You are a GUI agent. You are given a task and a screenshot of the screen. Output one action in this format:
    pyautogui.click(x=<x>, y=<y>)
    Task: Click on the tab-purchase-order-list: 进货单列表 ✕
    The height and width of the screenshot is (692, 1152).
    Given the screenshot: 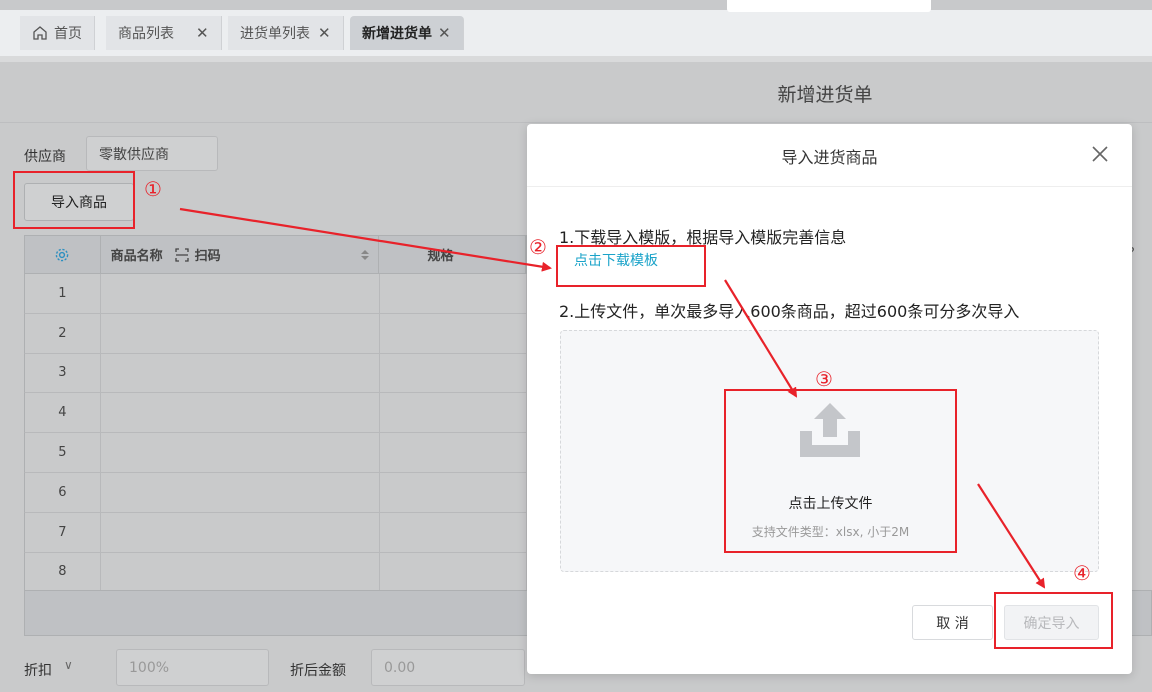 What is the action you would take?
    pyautogui.click(x=286, y=33)
    